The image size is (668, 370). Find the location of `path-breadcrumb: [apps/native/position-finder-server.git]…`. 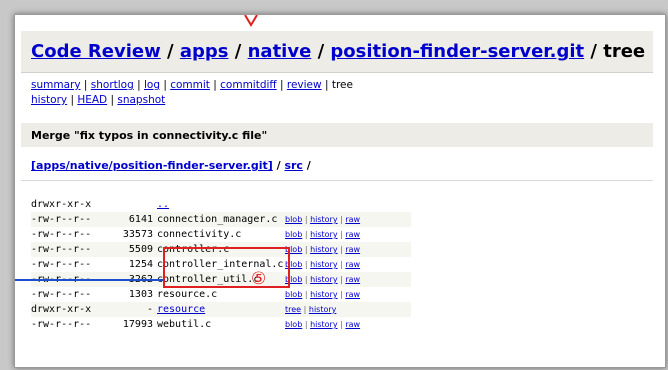

path-breadcrumb: [apps/native/position-finder-server.git]… is located at coordinates (337, 166).